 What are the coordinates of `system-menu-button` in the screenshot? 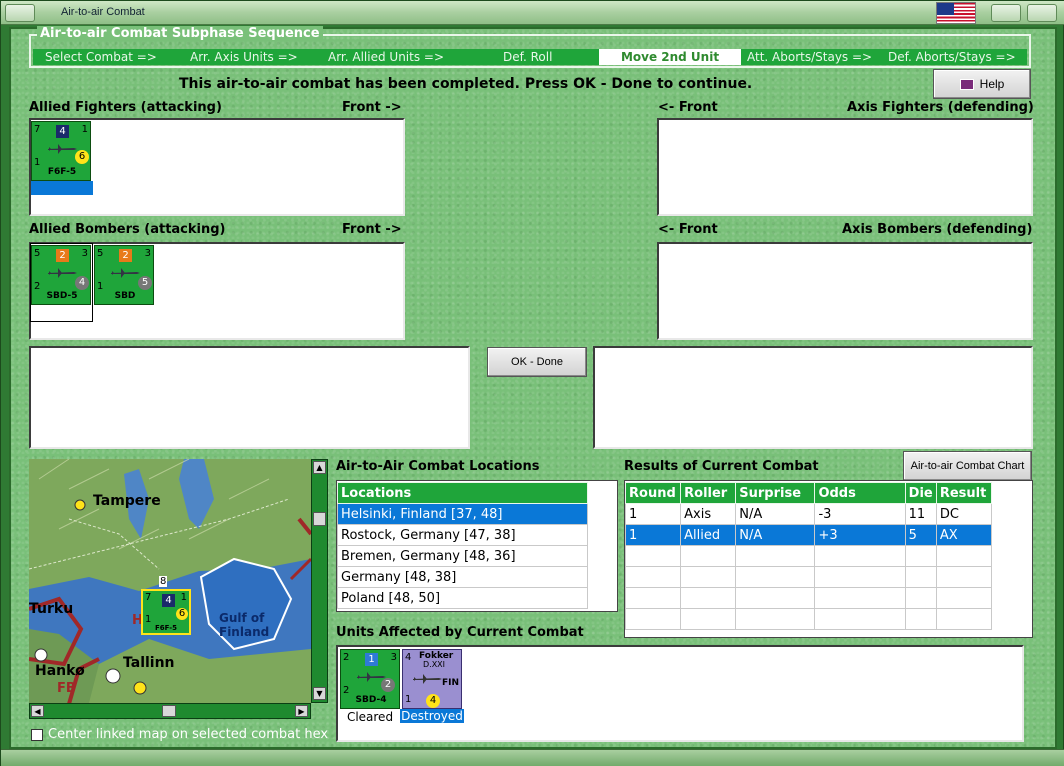 It's located at (20, 13).